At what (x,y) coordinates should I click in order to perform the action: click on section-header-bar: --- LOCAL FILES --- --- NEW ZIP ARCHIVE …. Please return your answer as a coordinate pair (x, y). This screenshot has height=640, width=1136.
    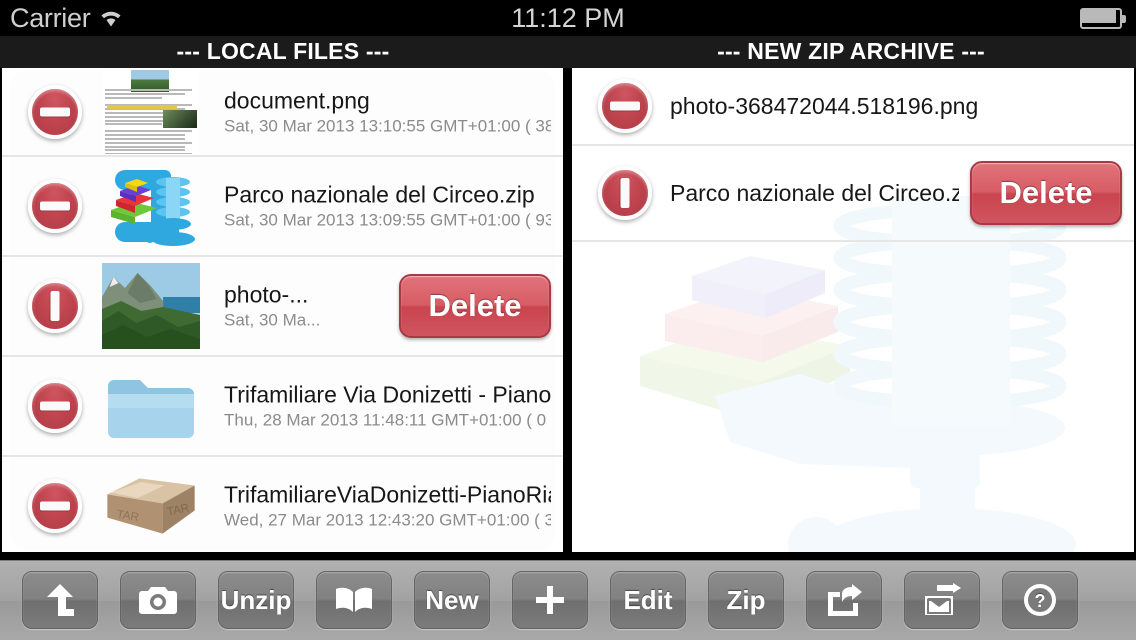
    Looking at the image, I should click on (568, 52).